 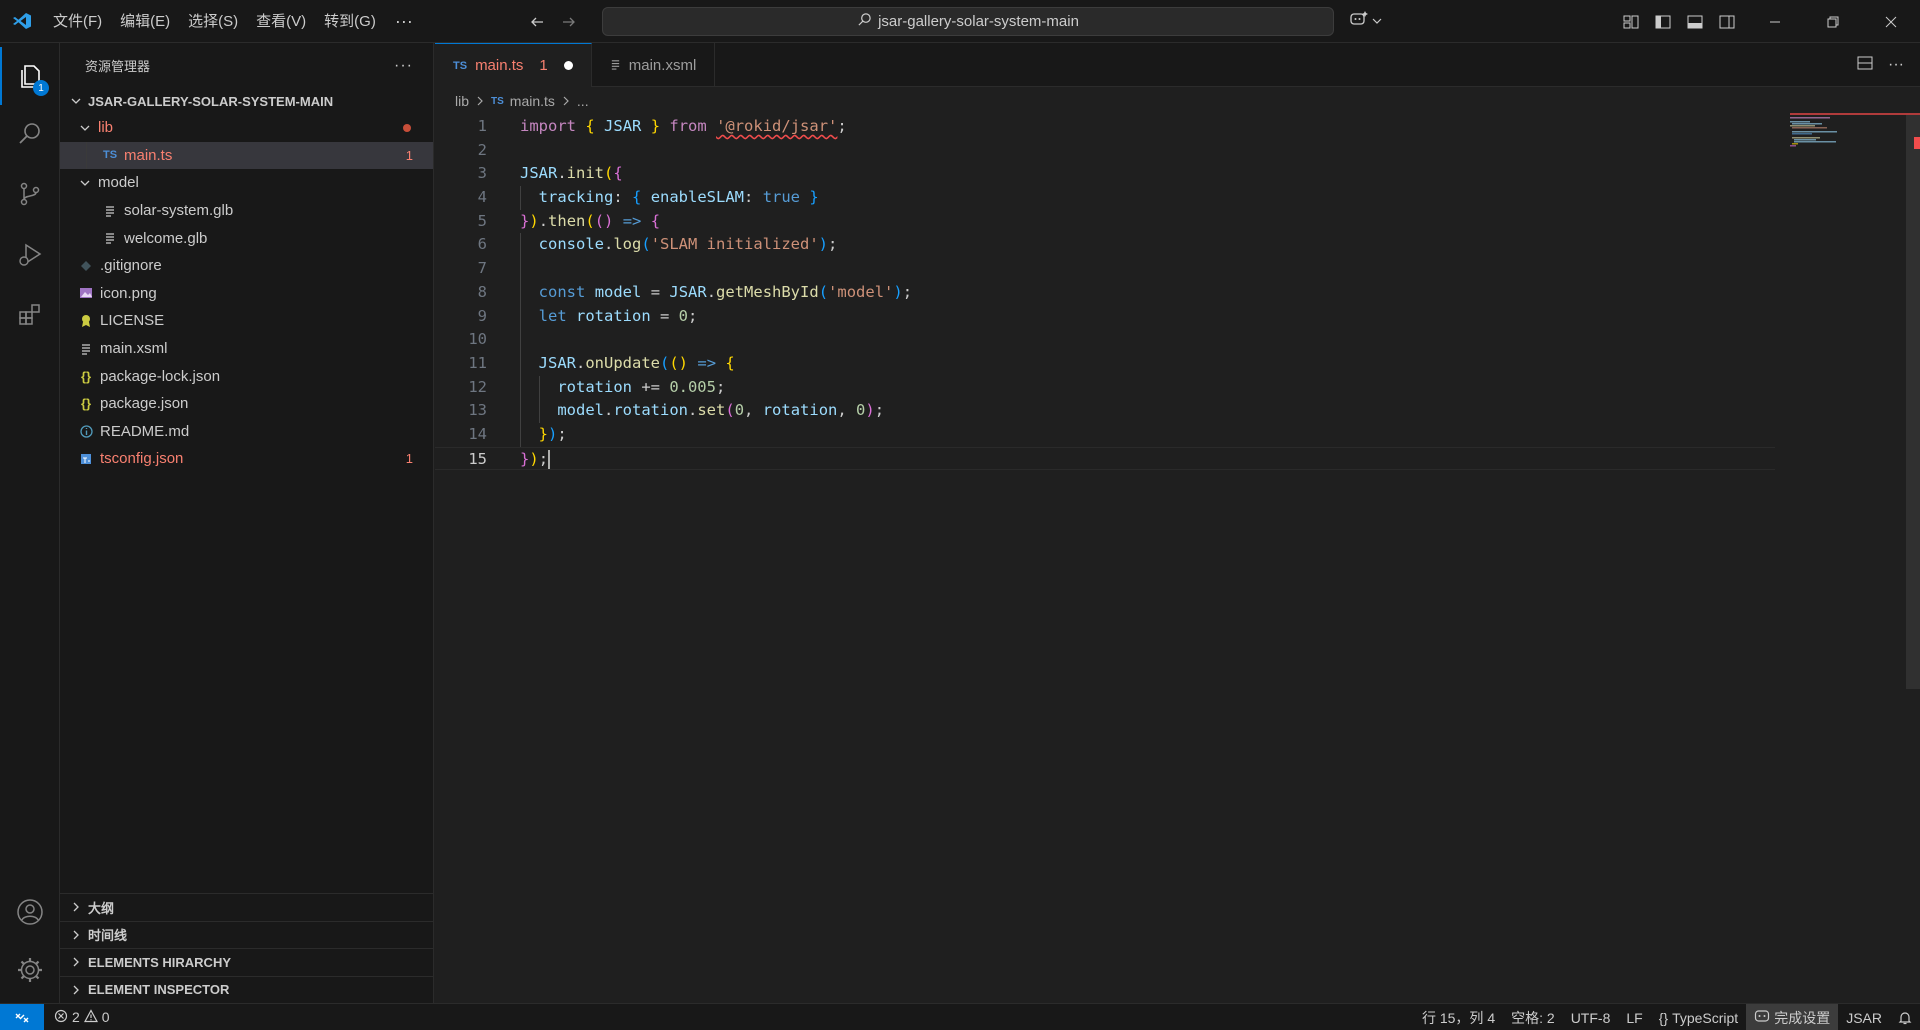 What do you see at coordinates (246, 989) in the screenshot?
I see `section-element-inspector: ELEMENT INSPECTOR` at bounding box center [246, 989].